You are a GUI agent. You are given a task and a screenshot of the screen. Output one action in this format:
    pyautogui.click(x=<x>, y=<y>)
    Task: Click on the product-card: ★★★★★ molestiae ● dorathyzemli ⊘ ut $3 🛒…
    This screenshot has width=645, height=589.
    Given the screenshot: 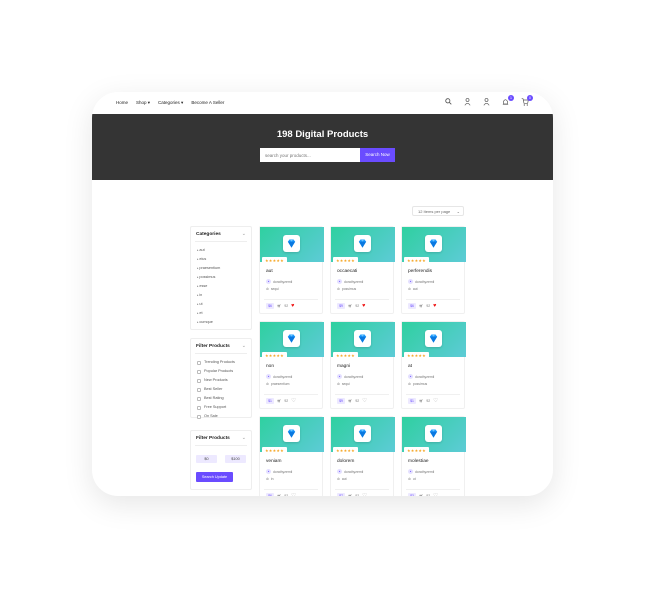 What is the action you would take?
    pyautogui.click(x=433, y=456)
    